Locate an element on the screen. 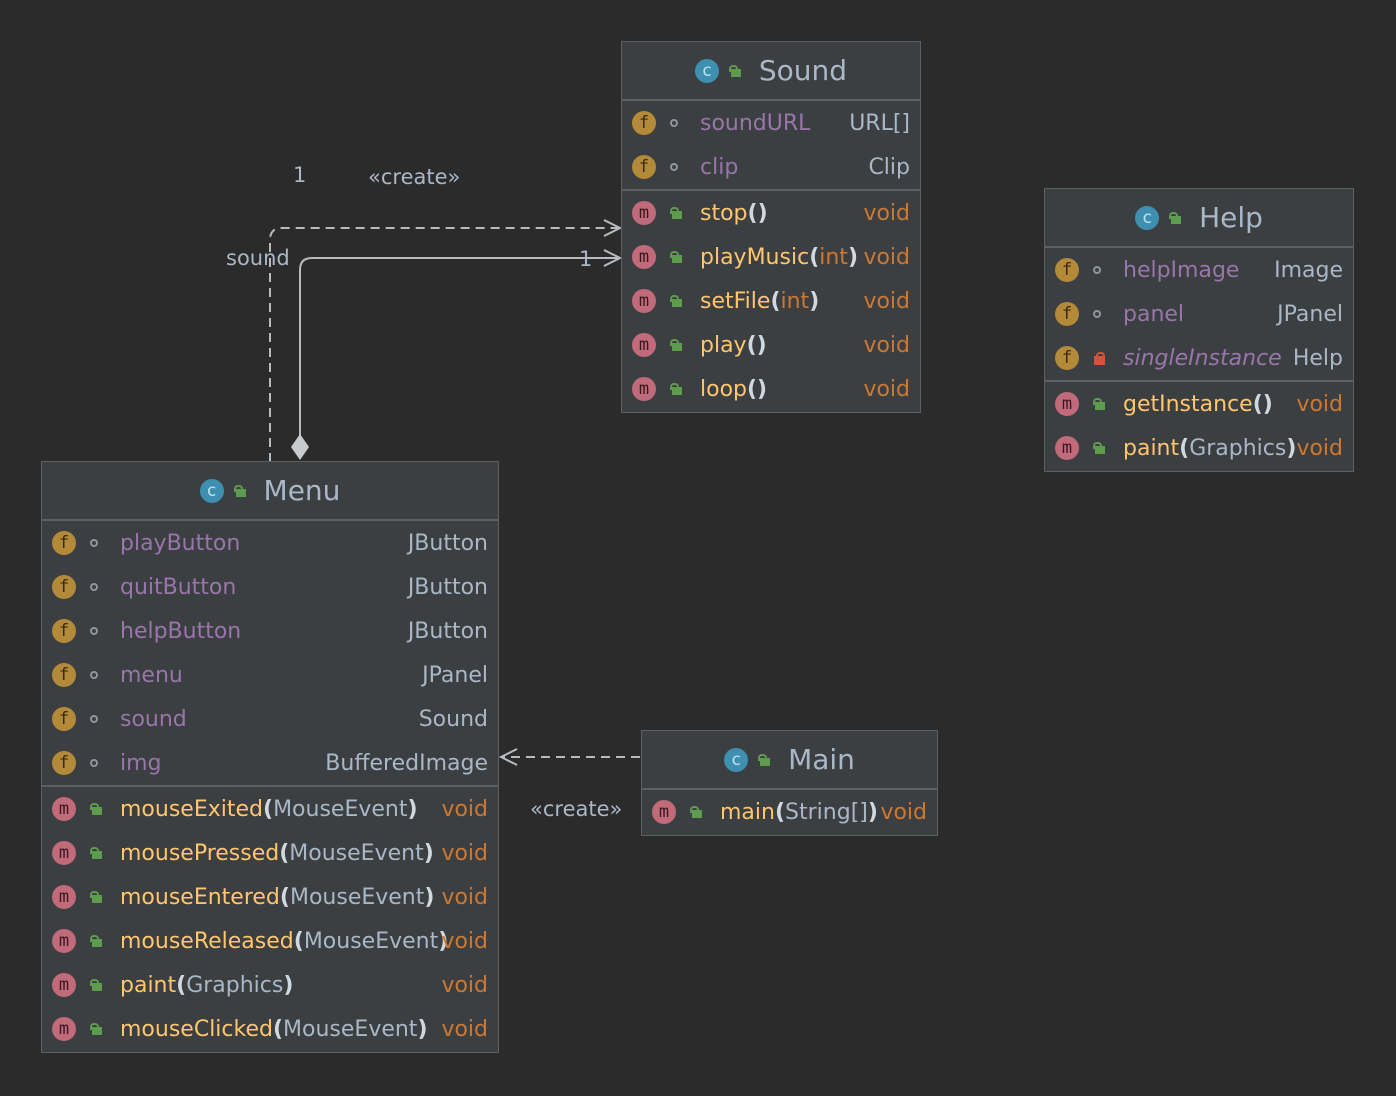 This screenshot has width=1396, height=1096. method-params: String[] is located at coordinates (826, 812).